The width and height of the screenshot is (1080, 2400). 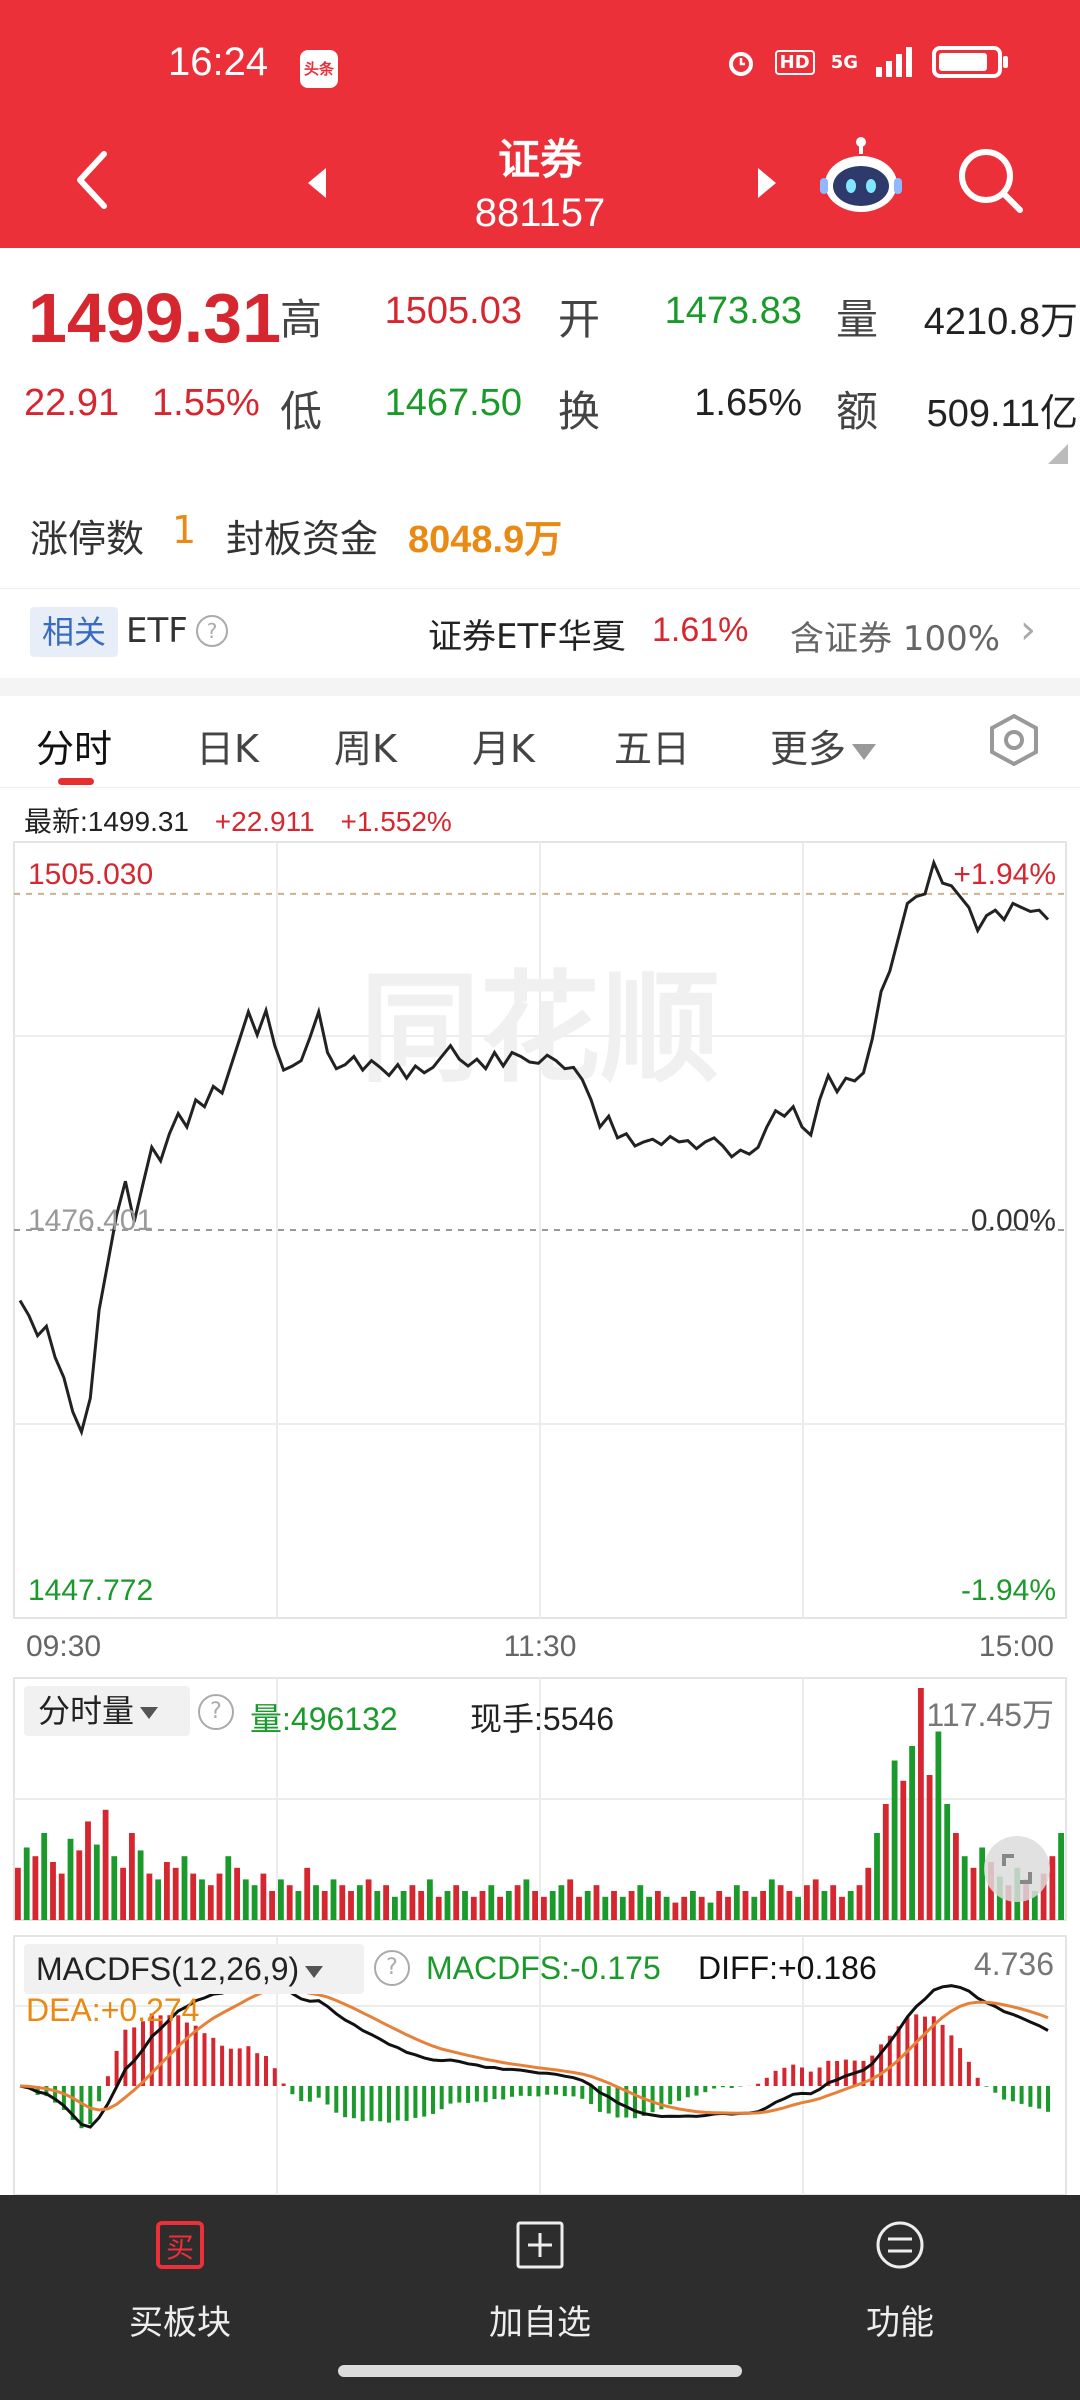 I want to click on tab-monthly-k: 月K, so click(x=503, y=745).